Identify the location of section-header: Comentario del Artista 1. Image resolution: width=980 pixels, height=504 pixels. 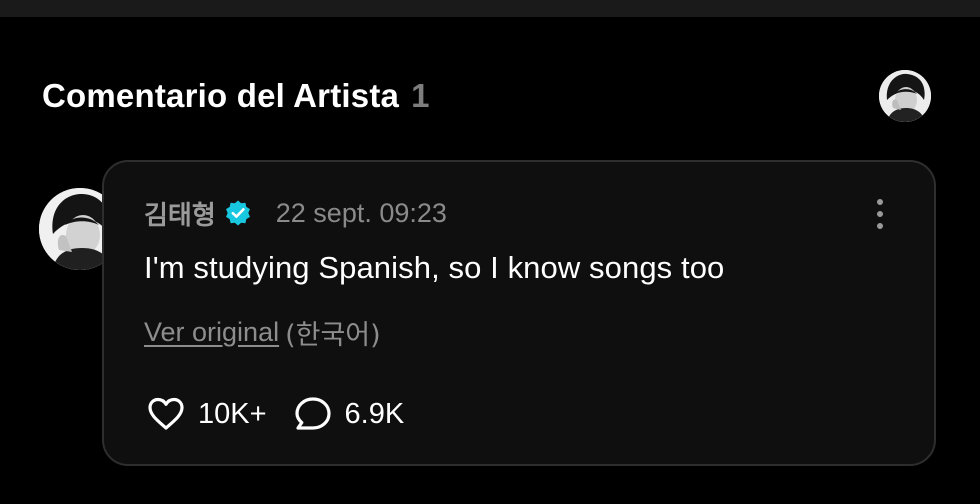
(235, 96).